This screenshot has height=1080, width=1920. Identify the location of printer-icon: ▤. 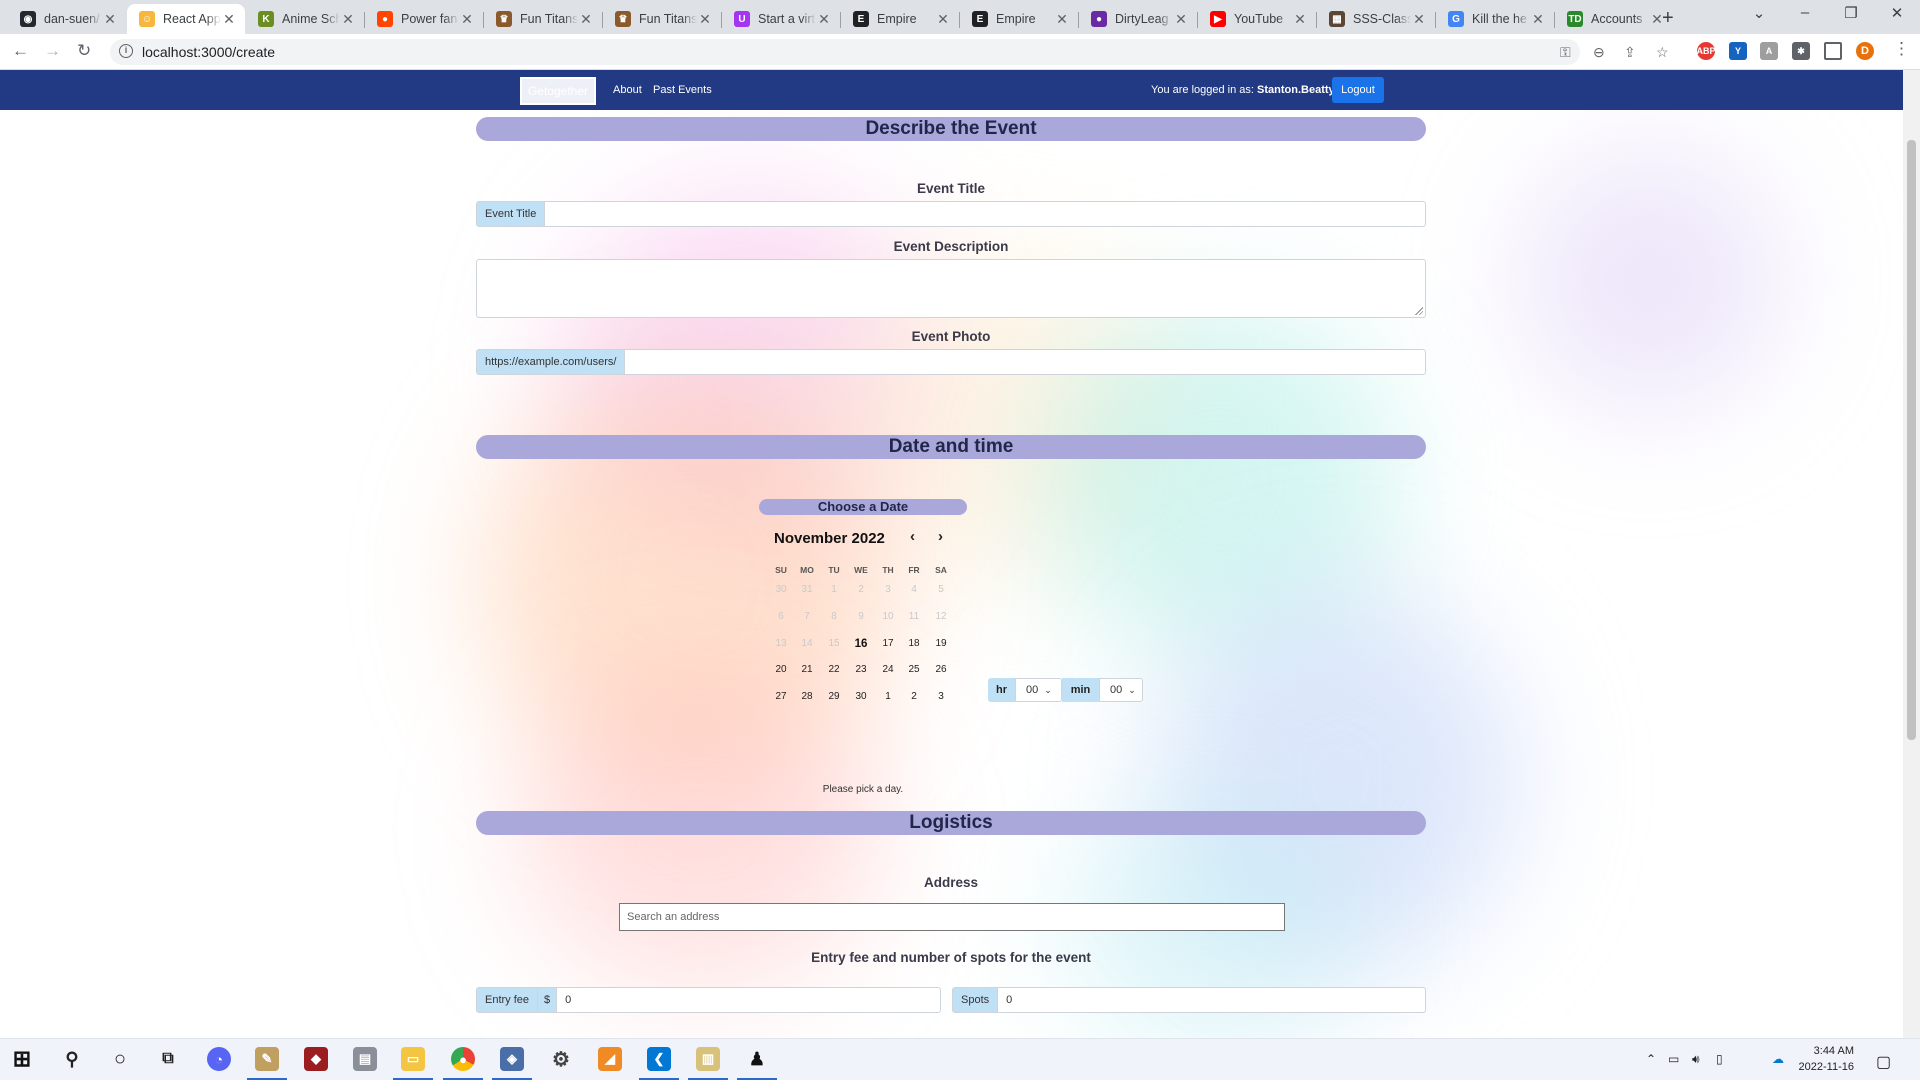
(365, 1059).